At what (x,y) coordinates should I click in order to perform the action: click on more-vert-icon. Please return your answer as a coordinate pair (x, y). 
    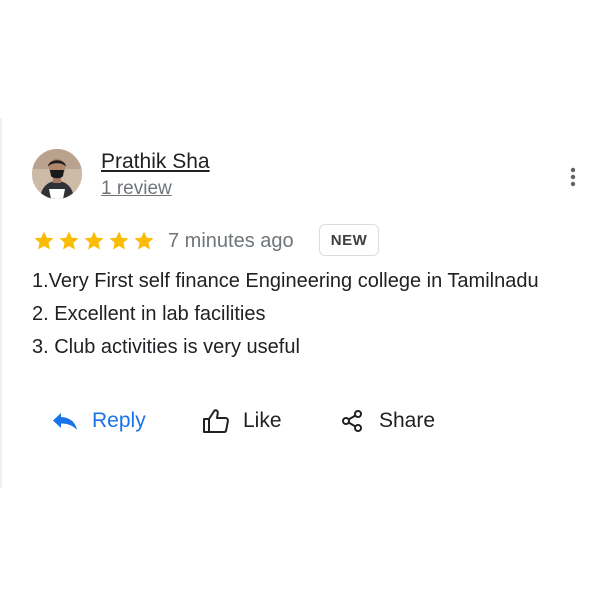
    Looking at the image, I should click on (573, 177).